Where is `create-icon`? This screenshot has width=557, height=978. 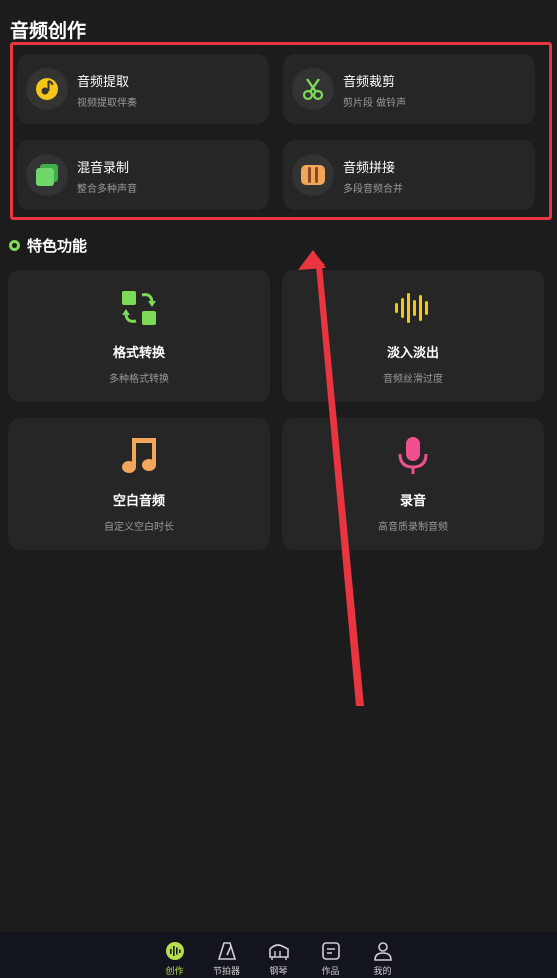
create-icon is located at coordinates (175, 951).